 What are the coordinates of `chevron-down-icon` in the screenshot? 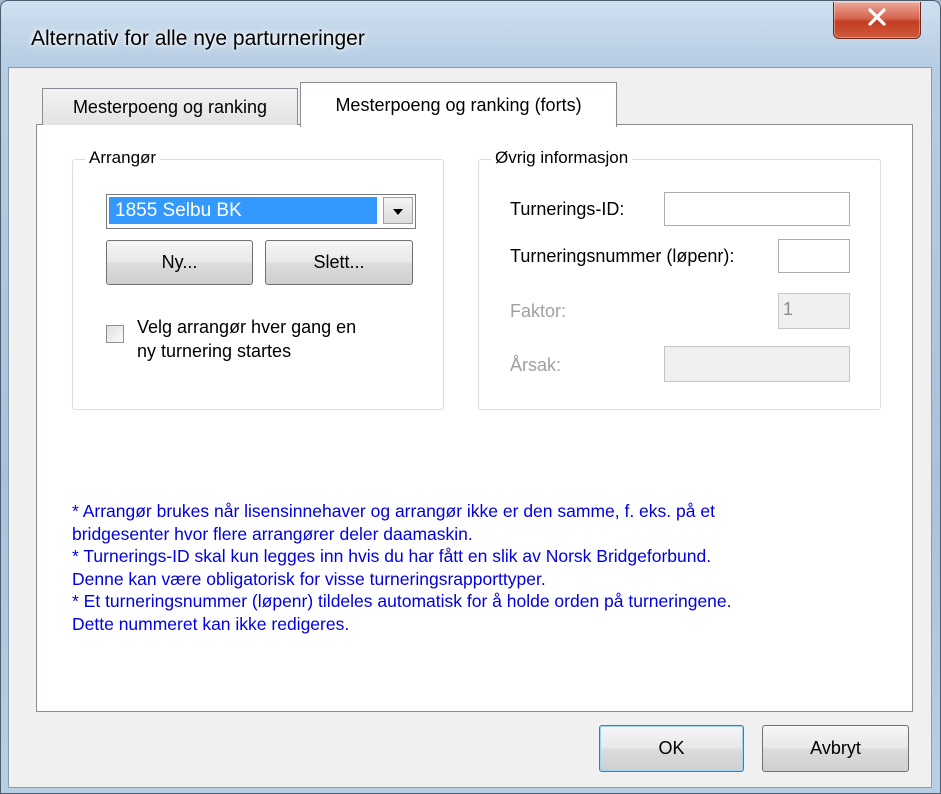 It's located at (398, 211).